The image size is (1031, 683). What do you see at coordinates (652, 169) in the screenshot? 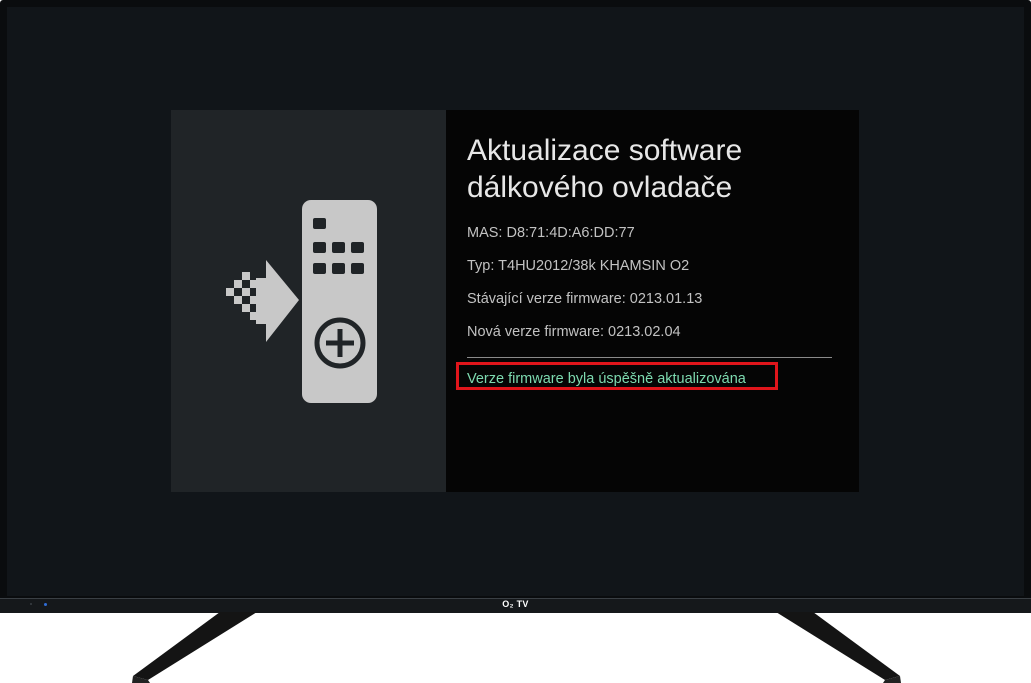
I see `dialog-title: Aktualizace software dálkového ovladače` at bounding box center [652, 169].